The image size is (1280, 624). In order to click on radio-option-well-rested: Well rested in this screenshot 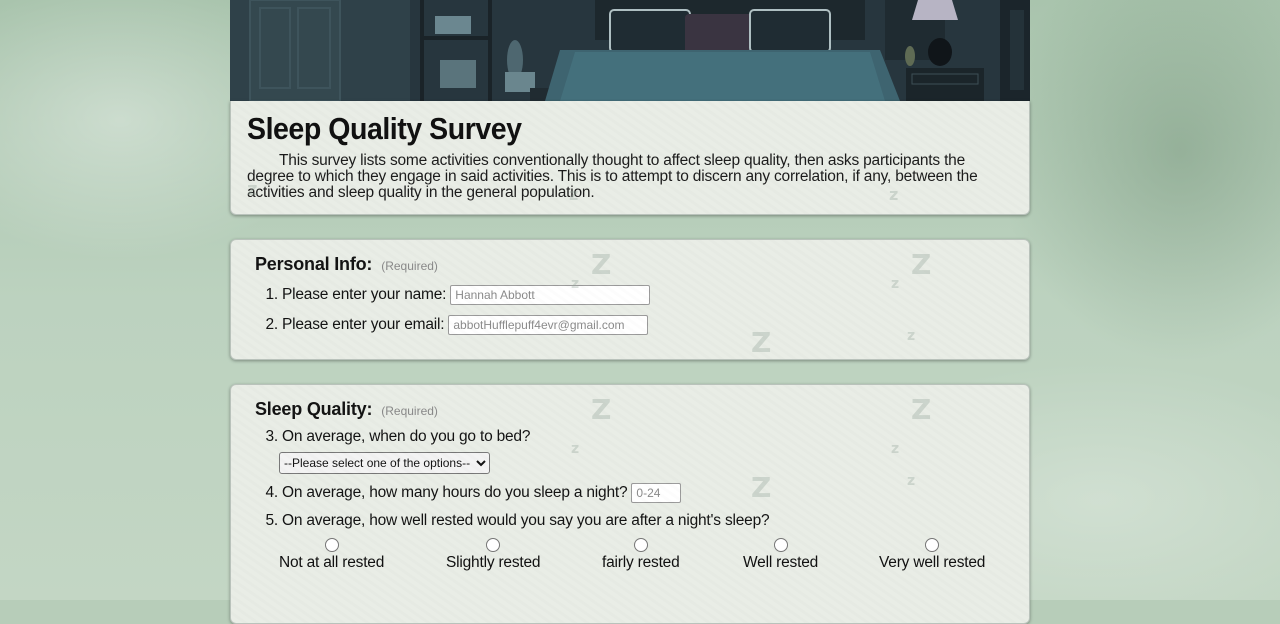, I will do `click(780, 555)`.